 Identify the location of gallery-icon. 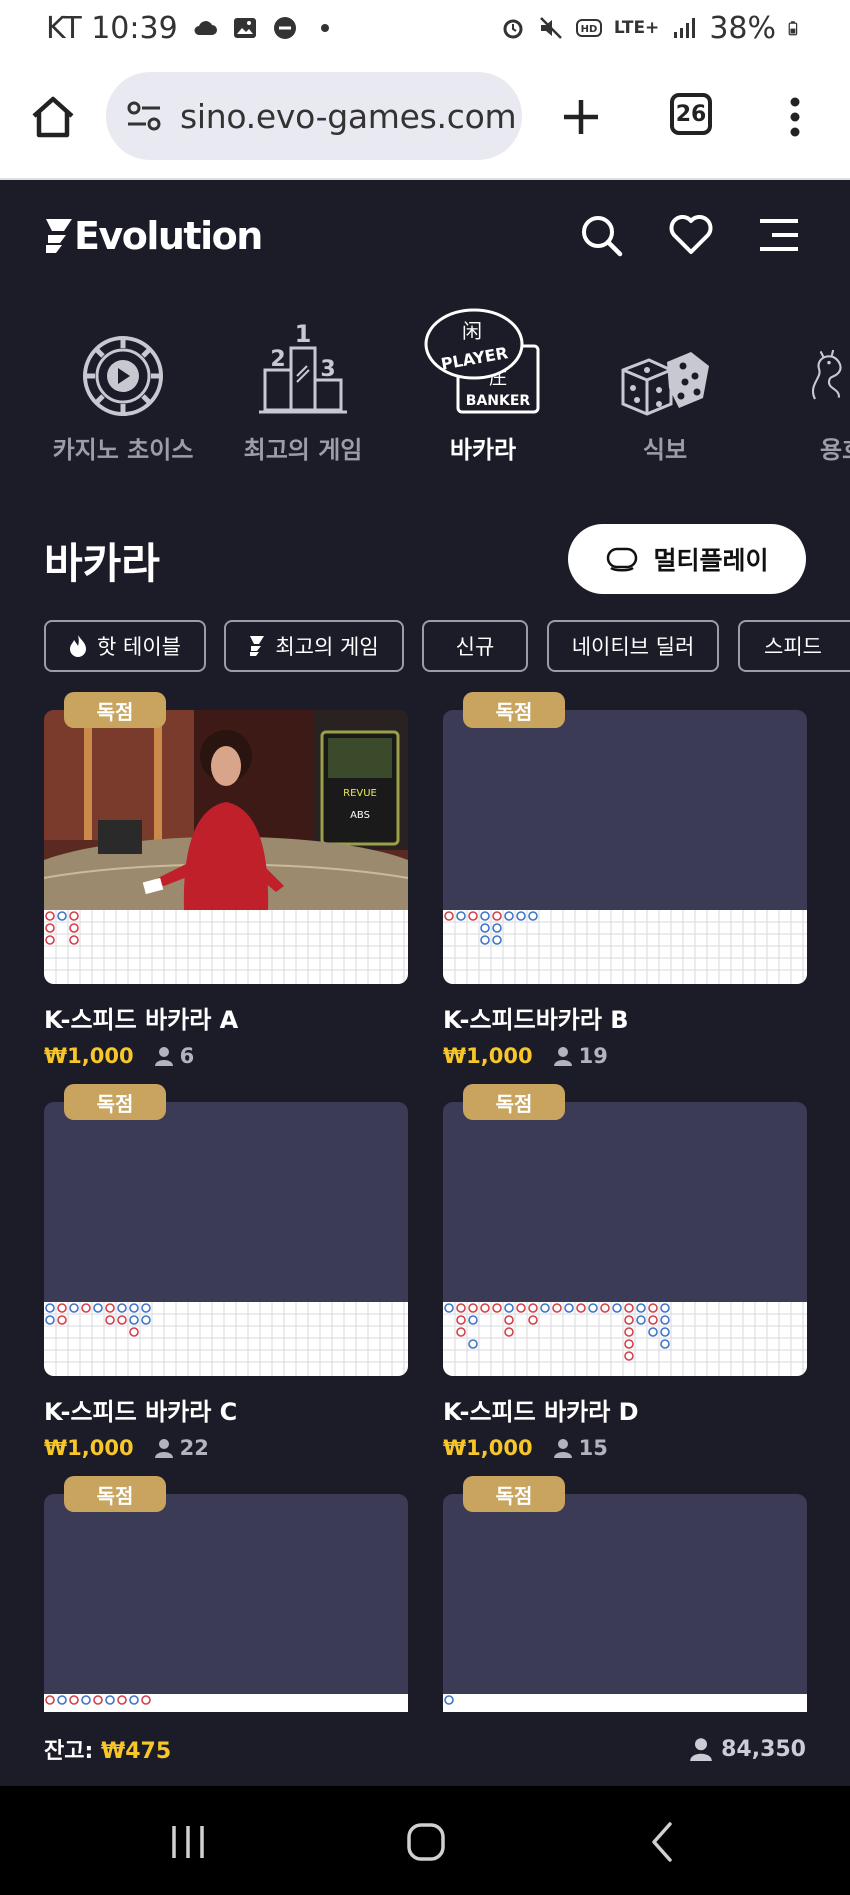
(244, 28).